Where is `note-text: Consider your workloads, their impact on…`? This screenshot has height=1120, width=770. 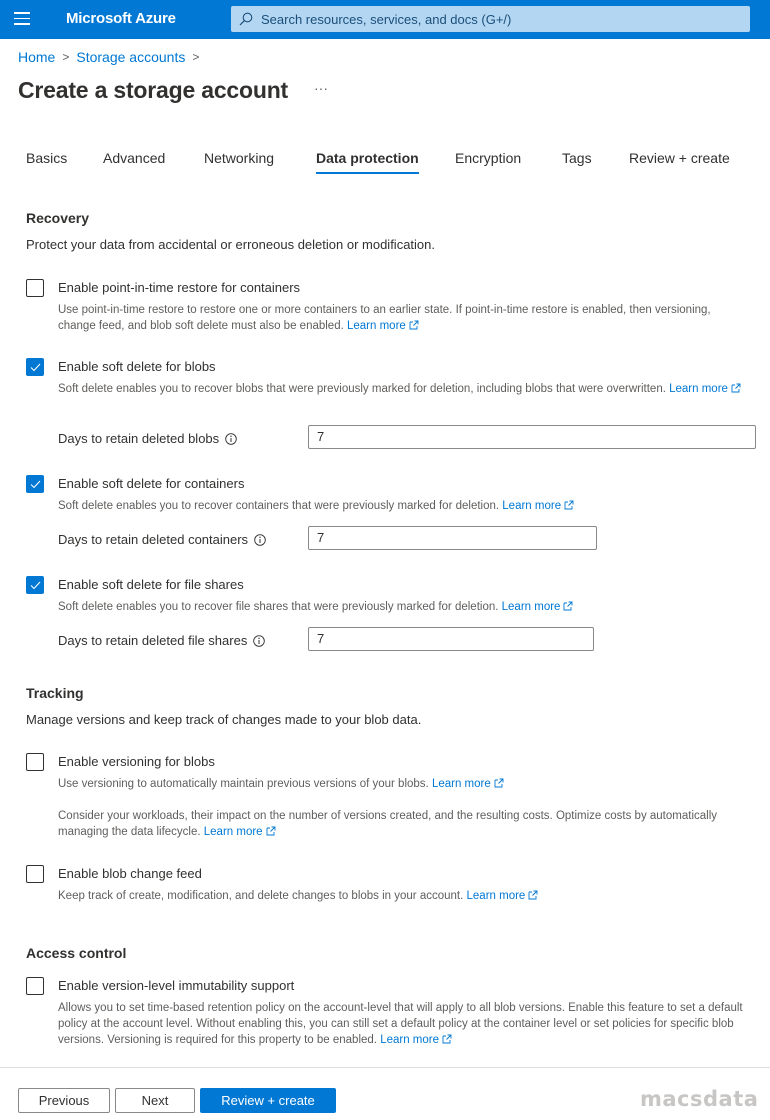 note-text: Consider your workloads, their impact on… is located at coordinates (387, 824).